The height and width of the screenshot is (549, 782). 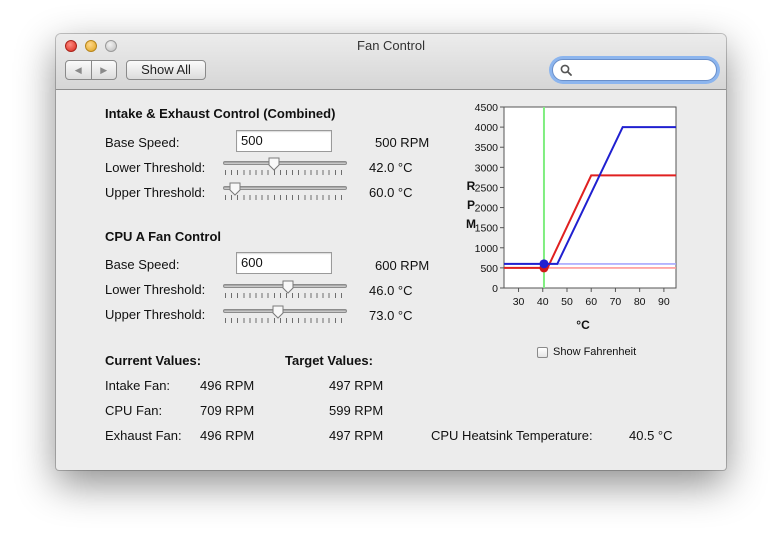 I want to click on current-exhaust-label: Exhaust Fan:, so click(x=143, y=435).